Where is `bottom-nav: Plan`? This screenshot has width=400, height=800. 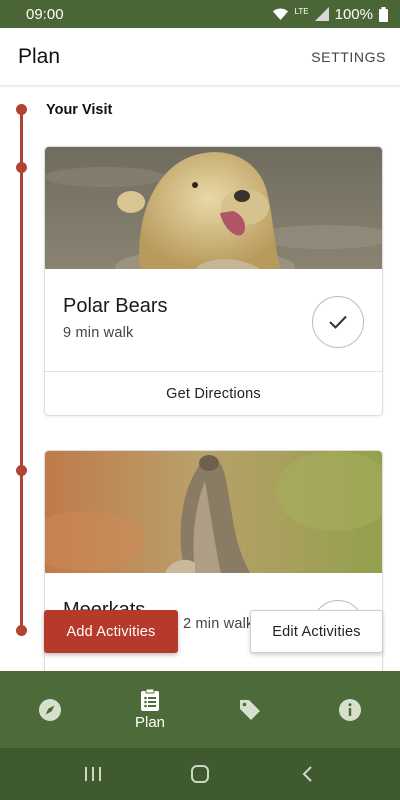
bottom-nav: Plan is located at coordinates (200, 709).